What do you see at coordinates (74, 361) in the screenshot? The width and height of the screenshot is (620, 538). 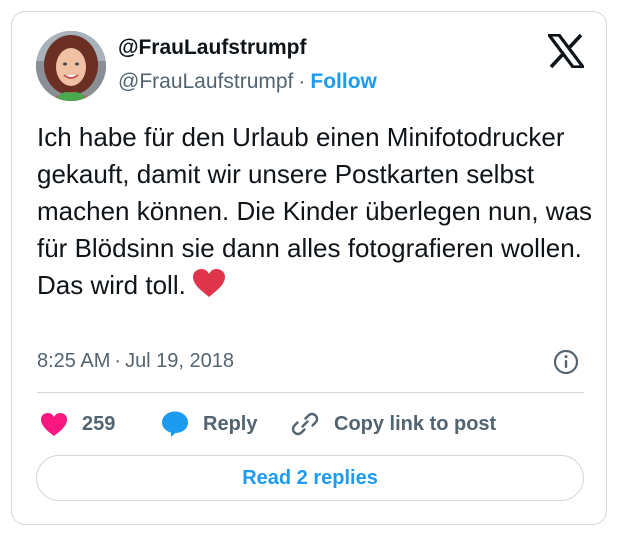 I see `tweet-time: 8:25 AM` at bounding box center [74, 361].